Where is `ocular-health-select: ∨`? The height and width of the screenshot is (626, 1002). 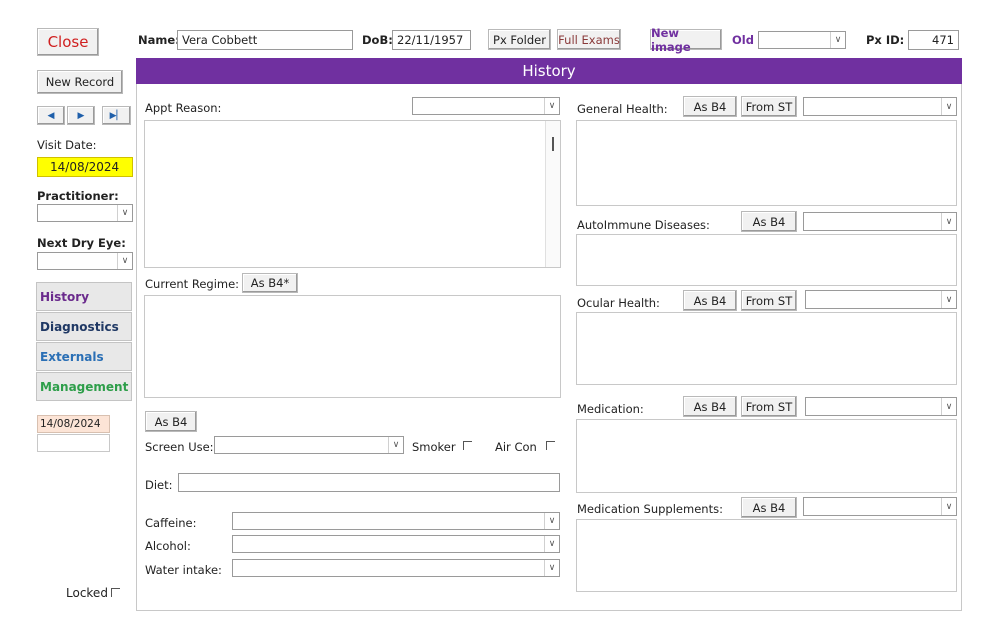 ocular-health-select: ∨ is located at coordinates (881, 299).